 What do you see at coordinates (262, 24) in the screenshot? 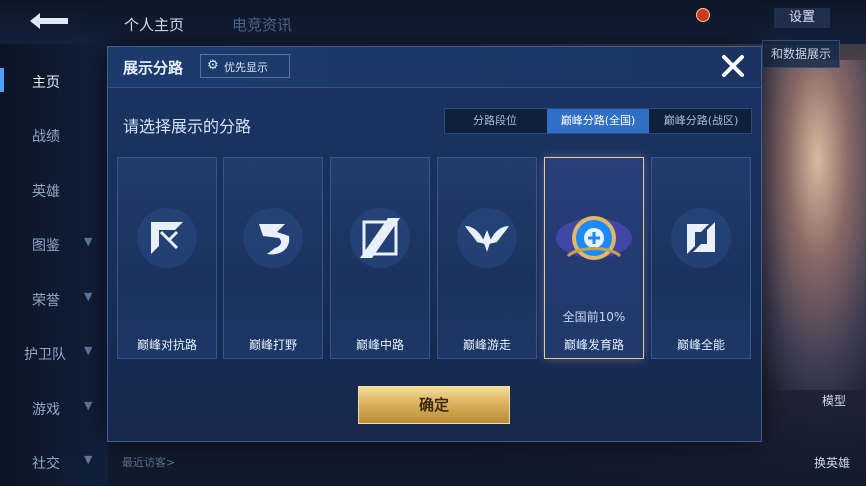
I see `tab-esports-news: 电竞资讯` at bounding box center [262, 24].